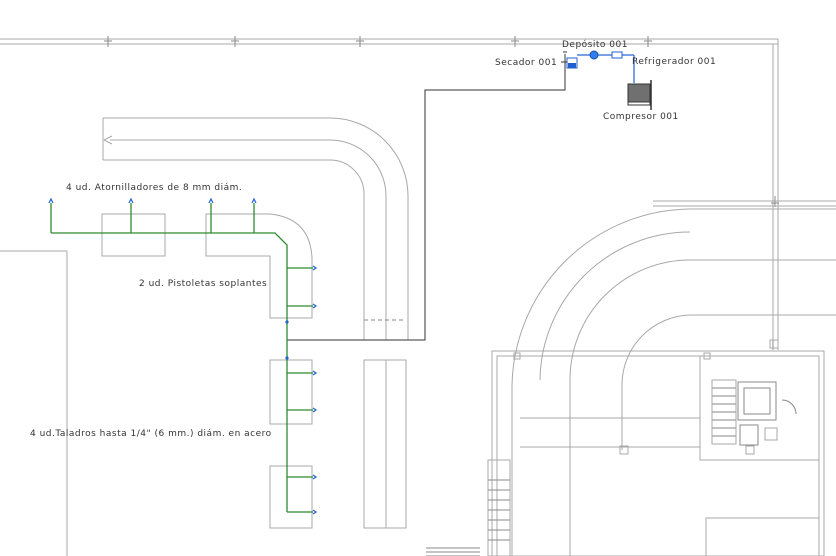 The width and height of the screenshot is (836, 556). I want to click on refrigerador-symbol, so click(623, 67).